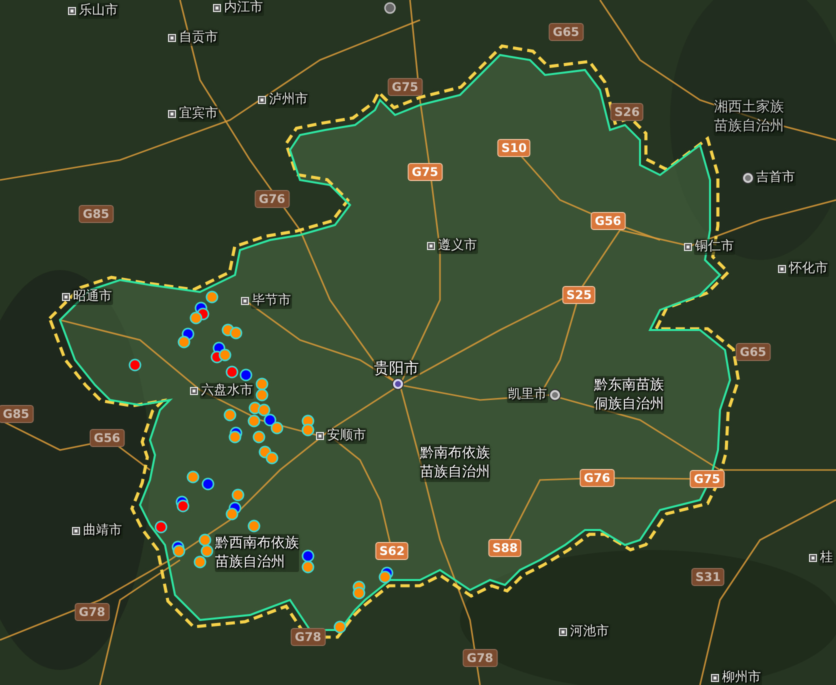 This screenshot has height=685, width=836. Describe the element at coordinates (398, 384) in the screenshot. I see `capital-icon` at that location.